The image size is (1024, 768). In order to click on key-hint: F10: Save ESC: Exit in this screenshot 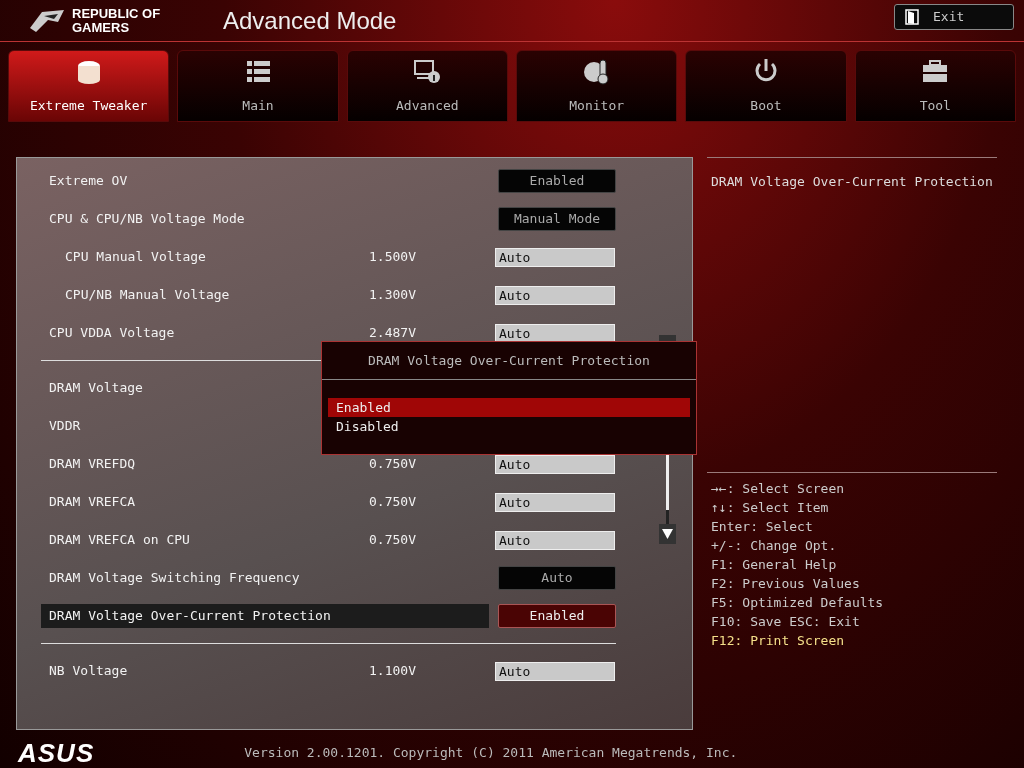, I will do `click(786, 622)`.